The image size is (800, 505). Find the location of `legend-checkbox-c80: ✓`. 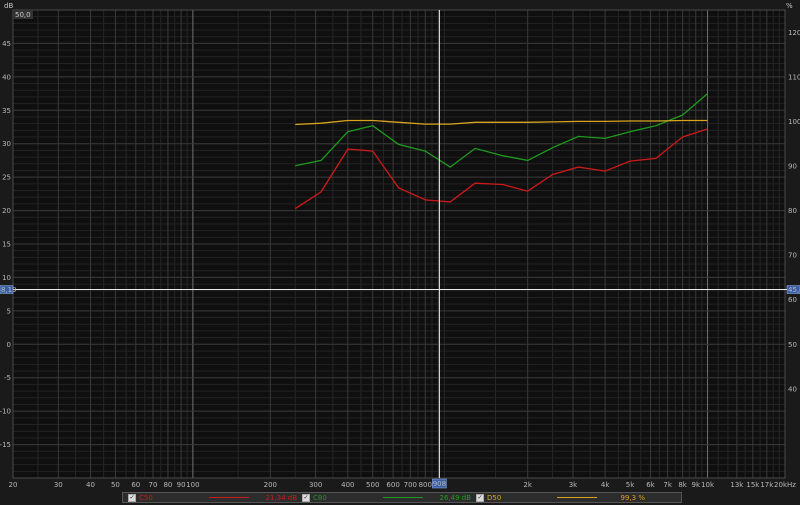

legend-checkbox-c80: ✓ is located at coordinates (306, 497).